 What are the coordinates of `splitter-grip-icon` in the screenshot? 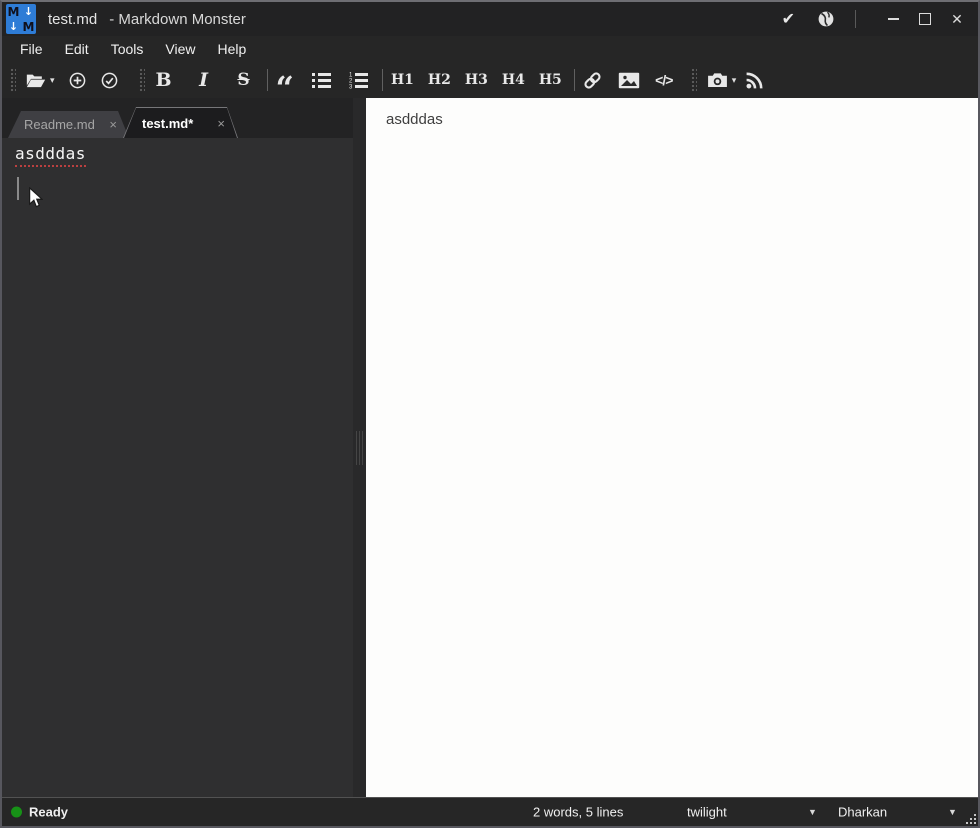 It's located at (359, 448).